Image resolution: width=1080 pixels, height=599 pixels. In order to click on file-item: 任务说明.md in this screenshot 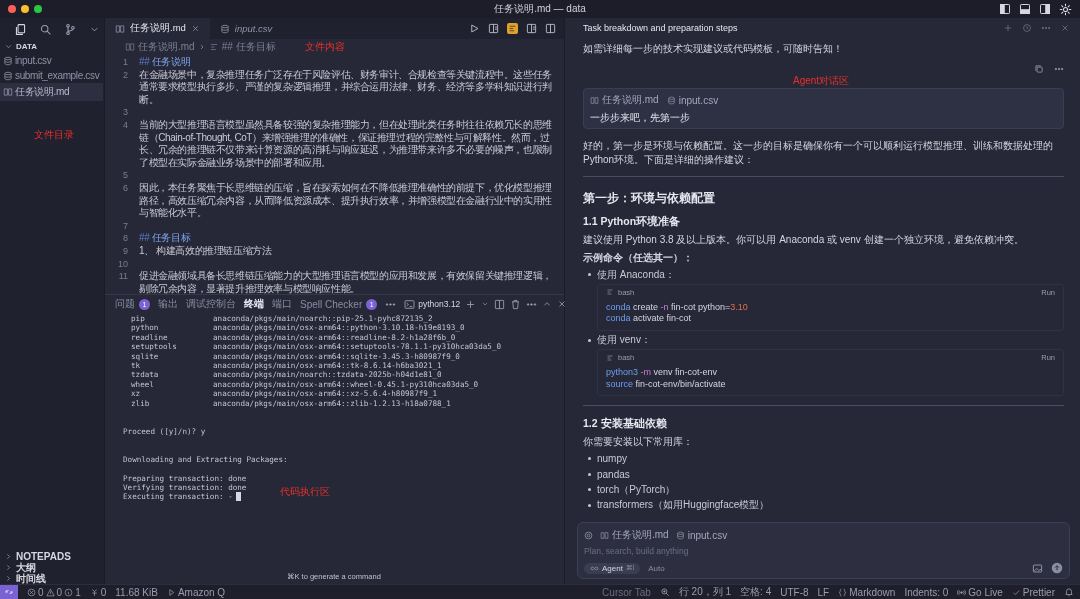, I will do `click(51, 92)`.